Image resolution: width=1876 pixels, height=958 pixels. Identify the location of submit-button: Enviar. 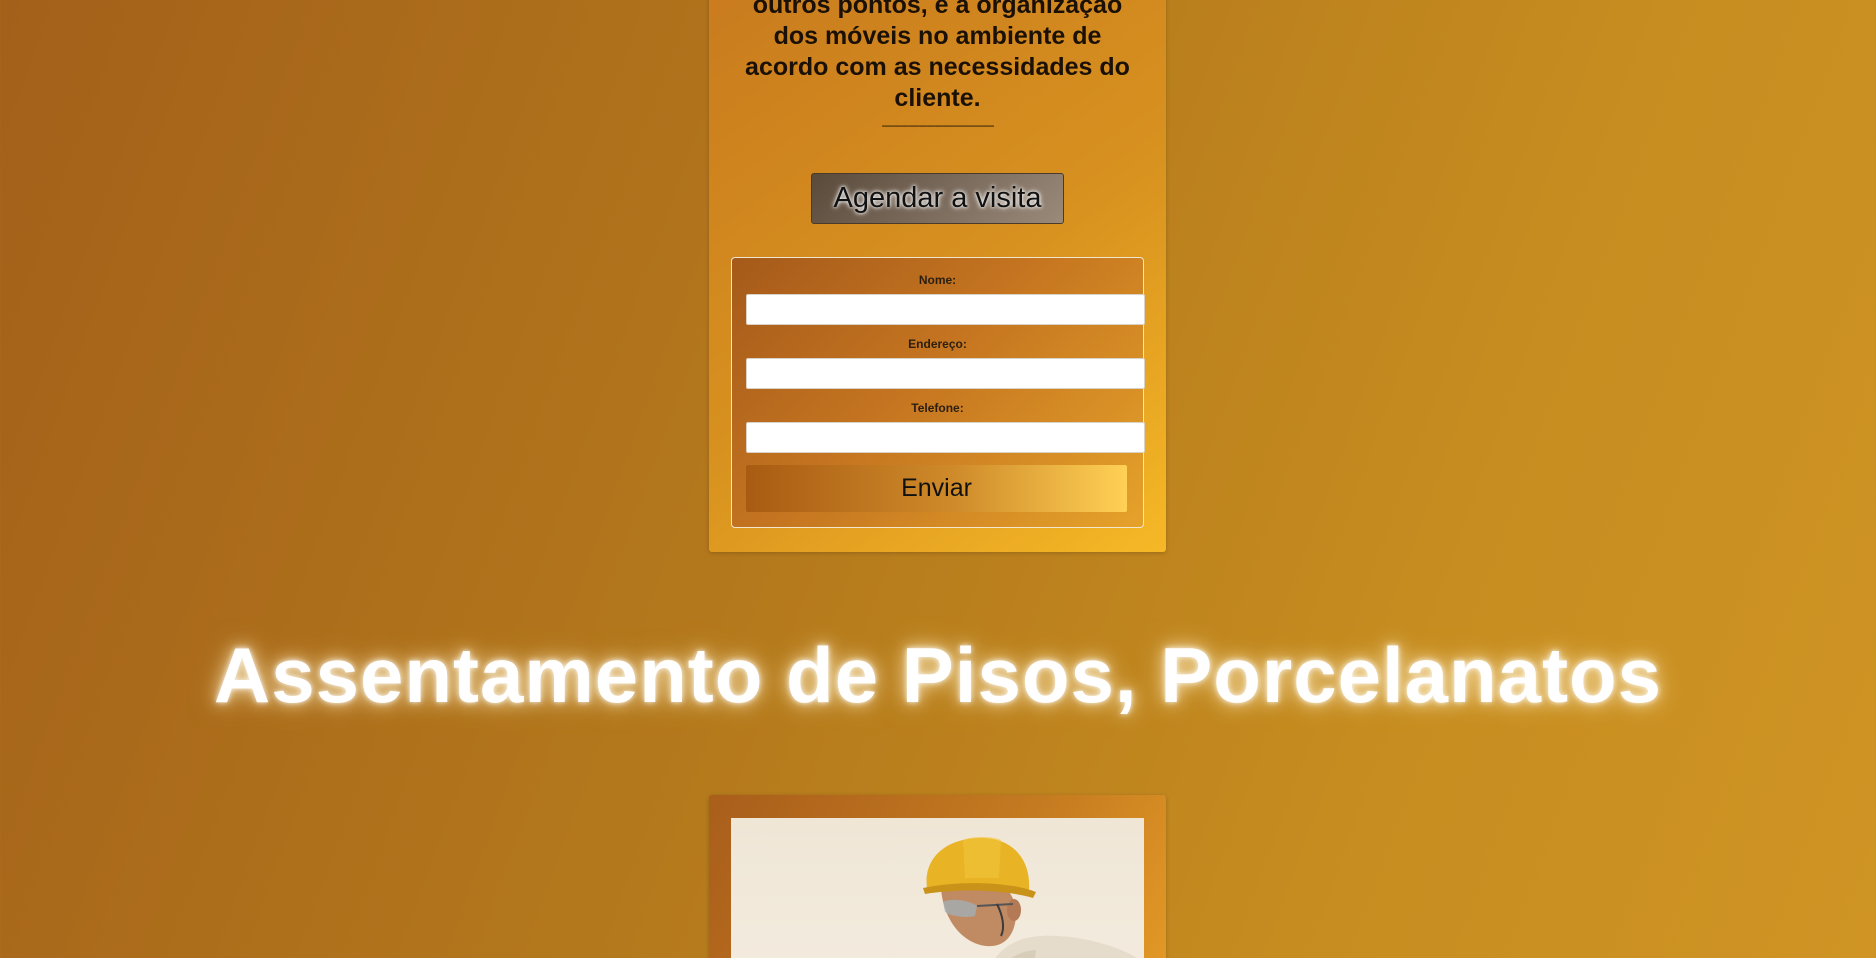
(936, 488).